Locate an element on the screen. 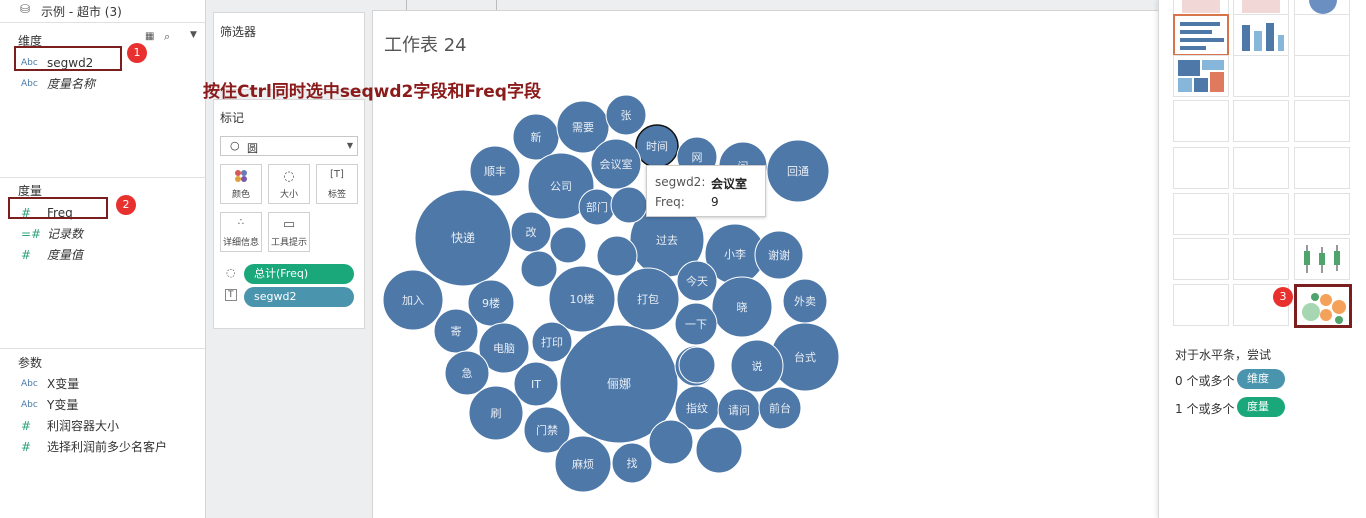 The height and width of the screenshot is (518, 1366). circle-icon: ○ is located at coordinates (235, 145).